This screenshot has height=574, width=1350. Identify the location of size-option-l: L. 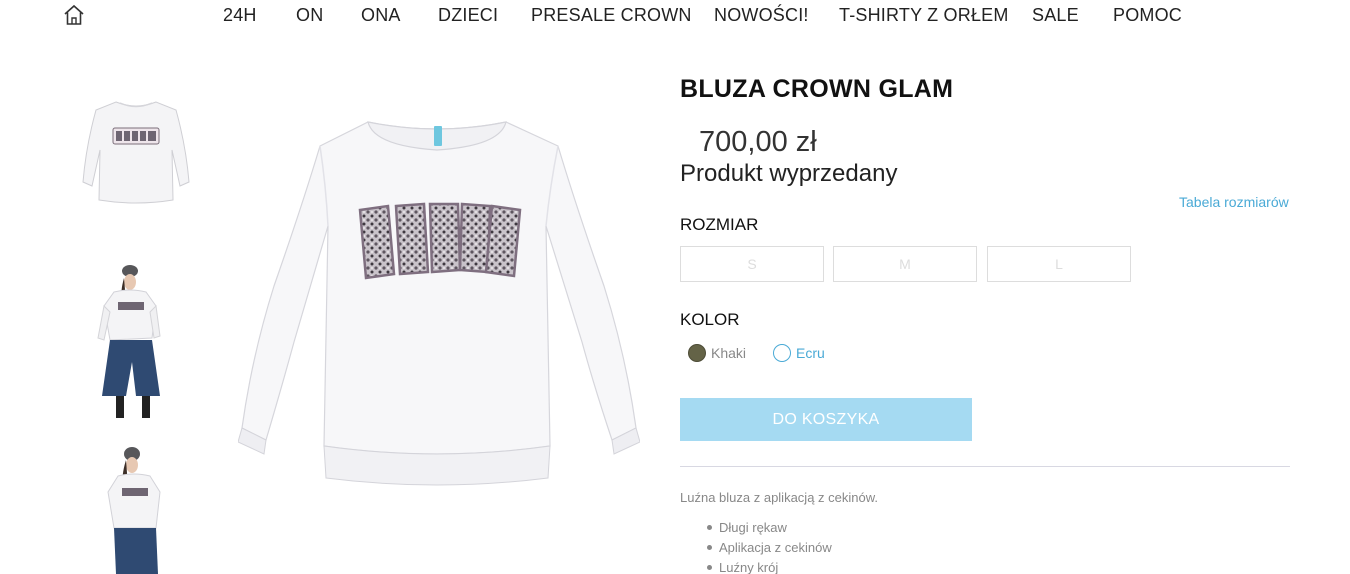
(1059, 264).